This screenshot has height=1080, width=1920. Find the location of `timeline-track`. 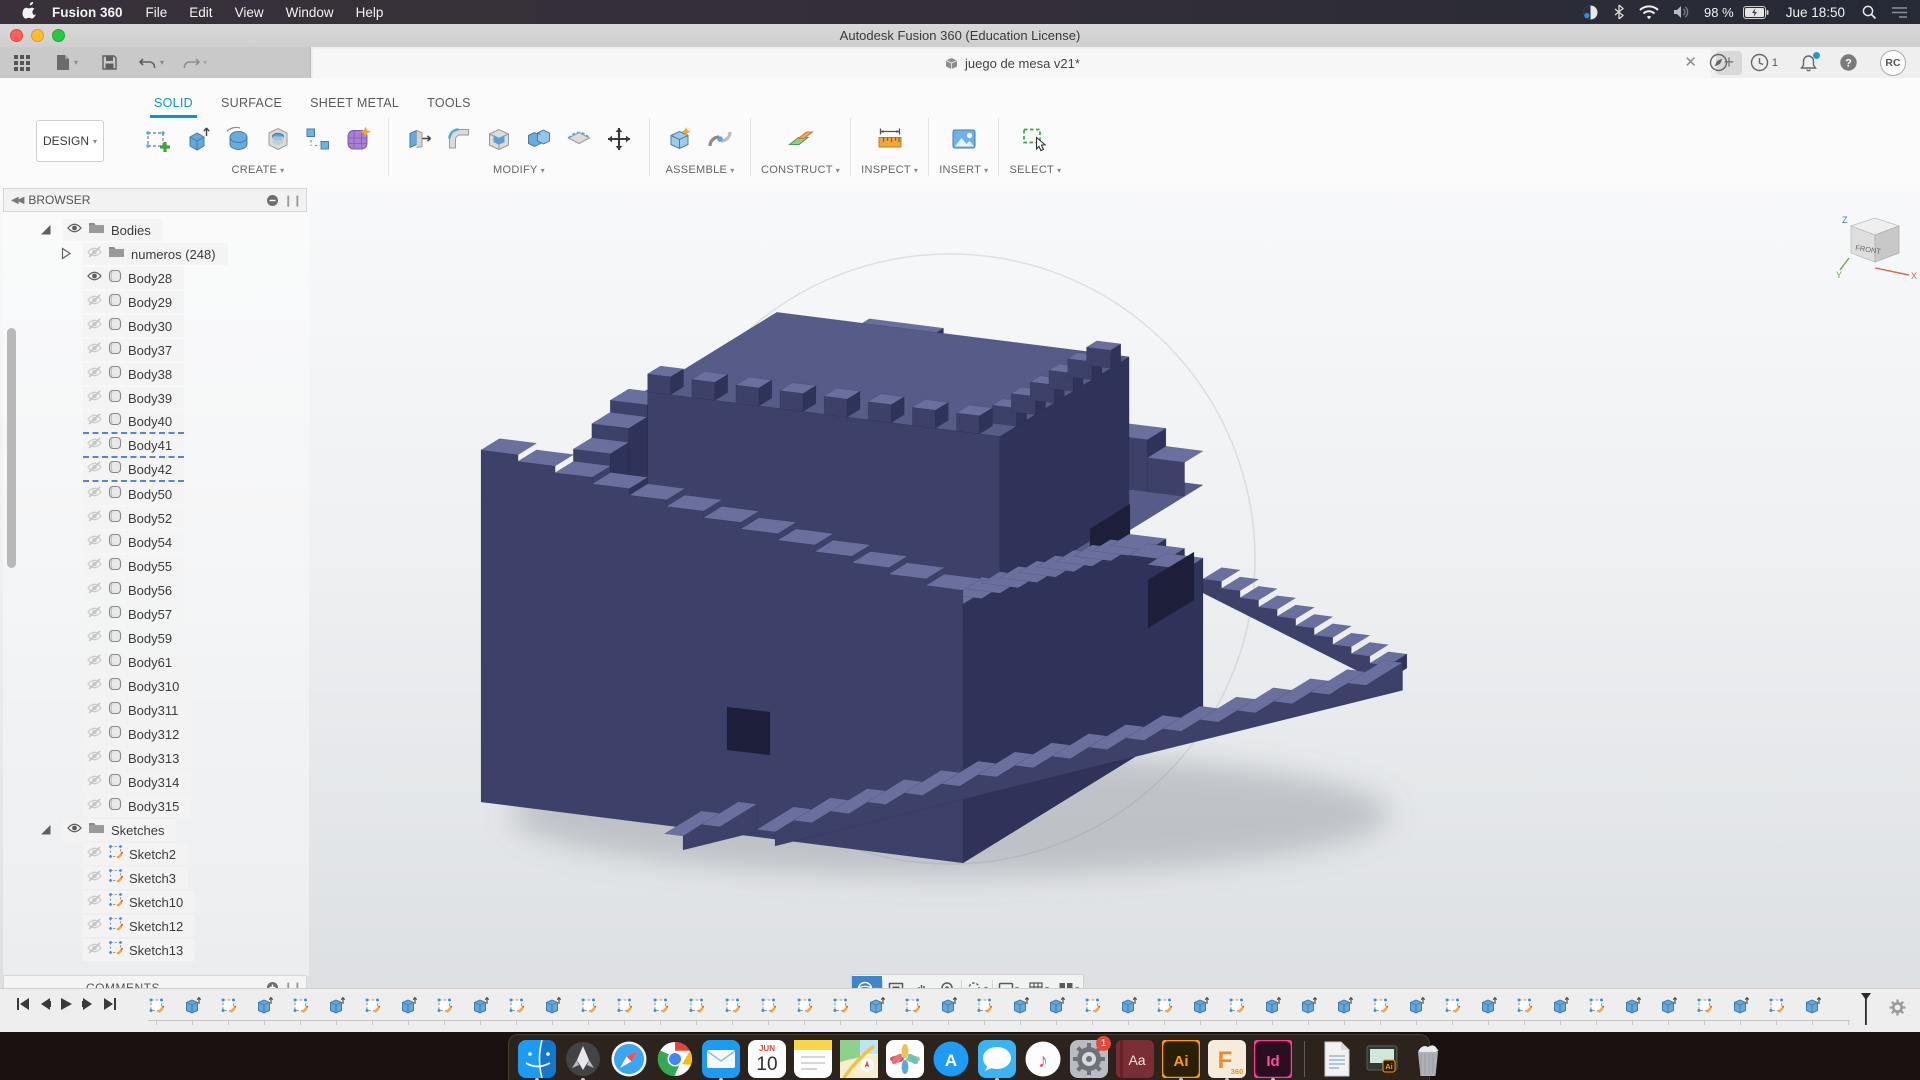

timeline-track is located at coordinates (999, 1011).